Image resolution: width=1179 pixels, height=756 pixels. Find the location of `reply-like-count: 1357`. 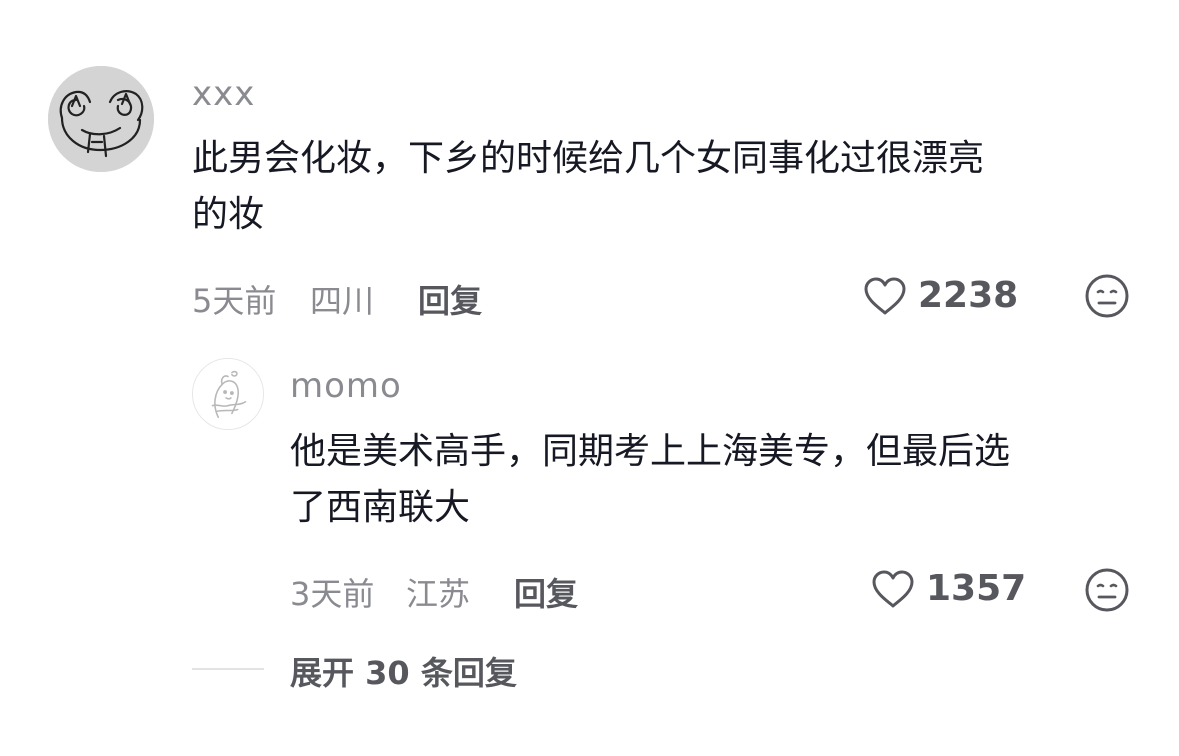

reply-like-count: 1357 is located at coordinates (976, 588).